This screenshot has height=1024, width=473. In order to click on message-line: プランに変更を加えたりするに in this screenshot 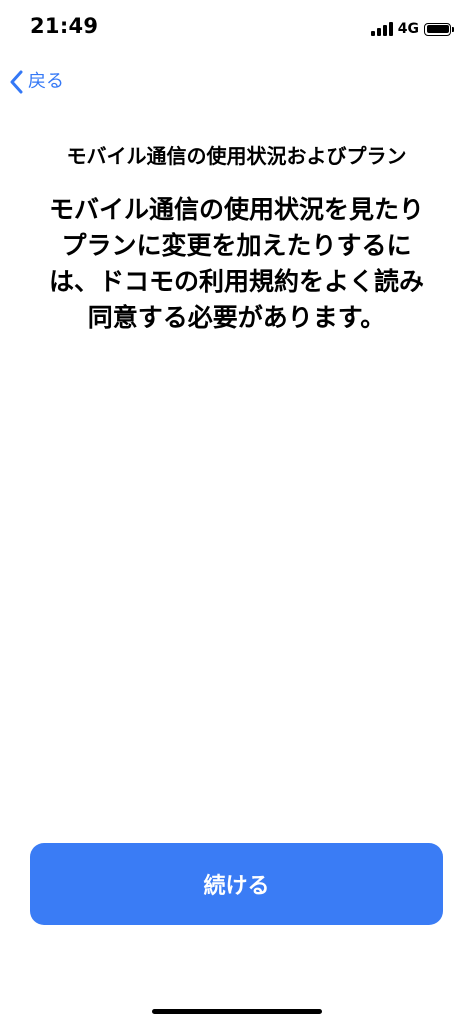, I will do `click(236, 245)`.